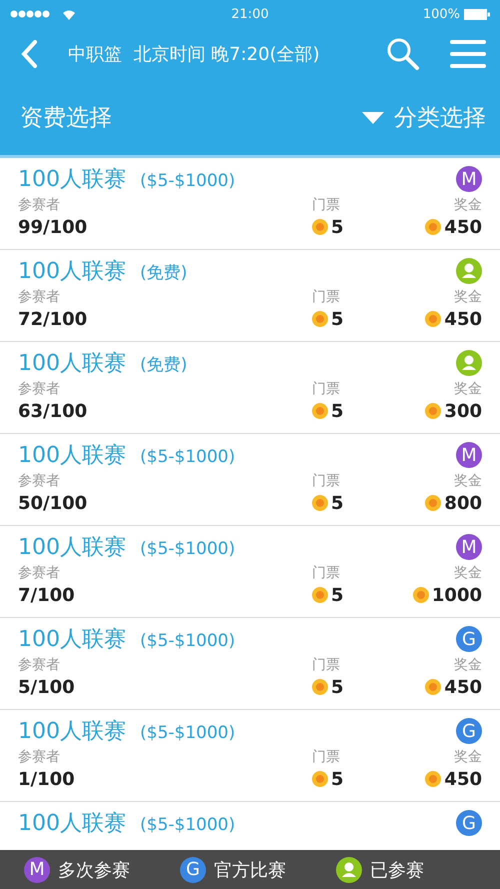  What do you see at coordinates (94, 870) in the screenshot?
I see `legend-label: 多次参赛` at bounding box center [94, 870].